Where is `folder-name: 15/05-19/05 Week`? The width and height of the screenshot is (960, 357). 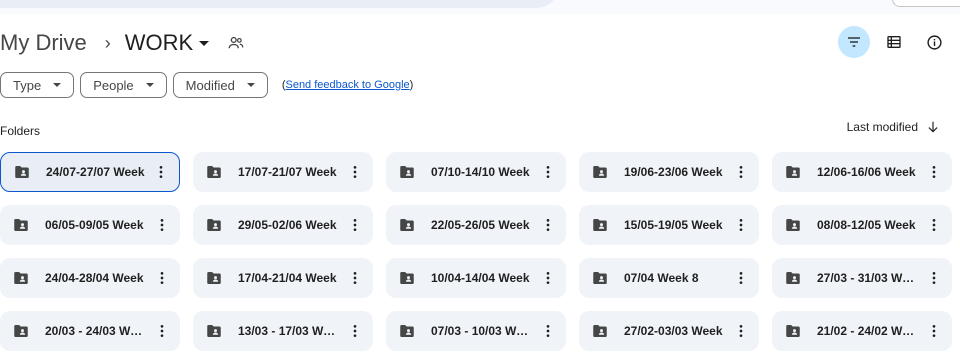
folder-name: 15/05-19/05 Week is located at coordinates (673, 225).